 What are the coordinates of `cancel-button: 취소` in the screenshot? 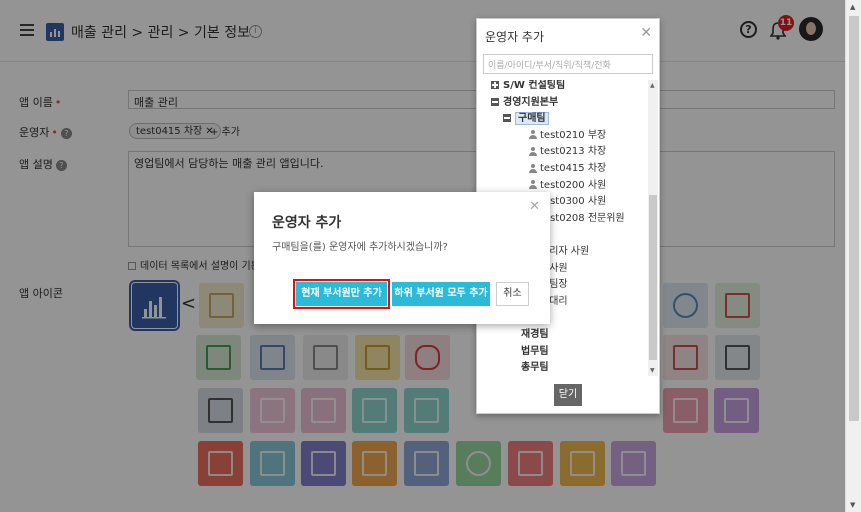 It's located at (512, 294).